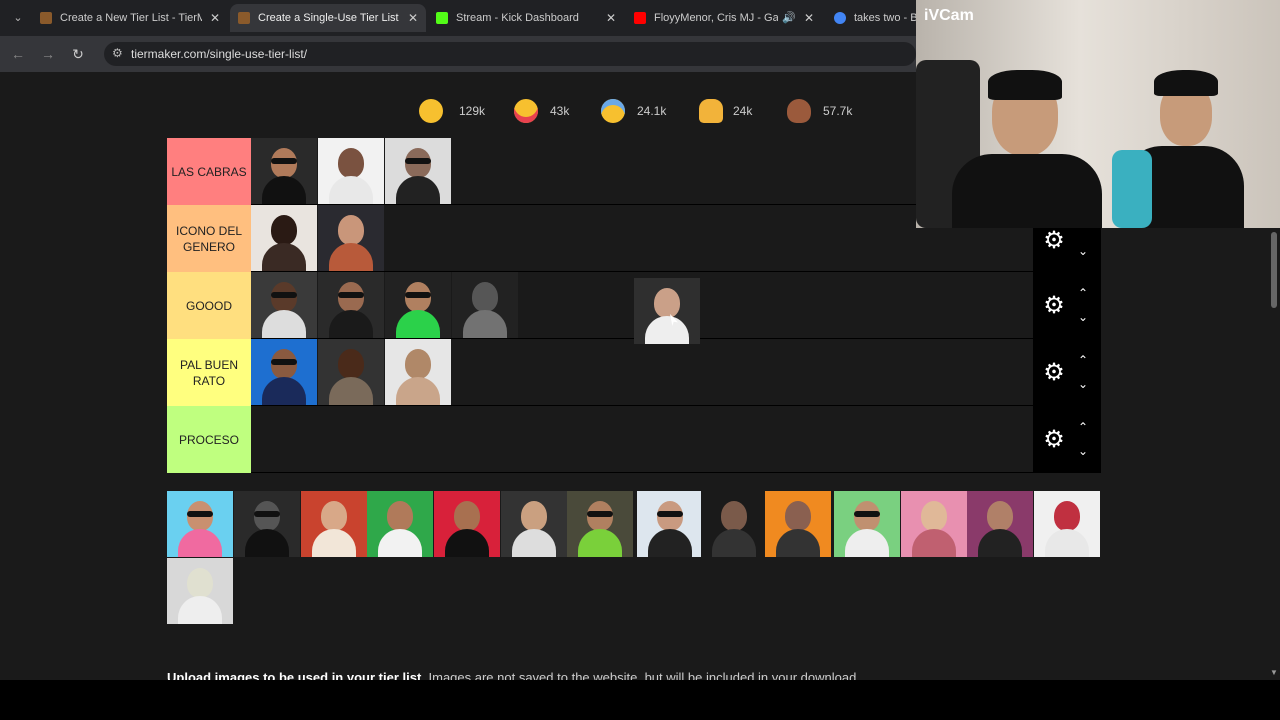 The image size is (1280, 720). I want to click on tab-title: Create a New Tier List - TierMaker, so click(131, 18).